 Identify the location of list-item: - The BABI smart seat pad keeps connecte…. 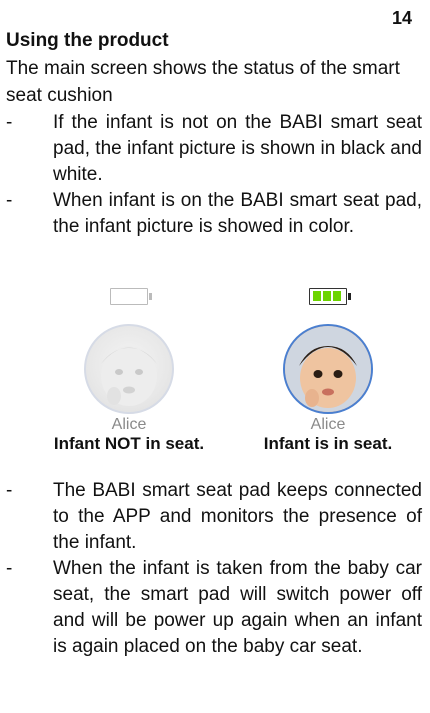
(214, 517).